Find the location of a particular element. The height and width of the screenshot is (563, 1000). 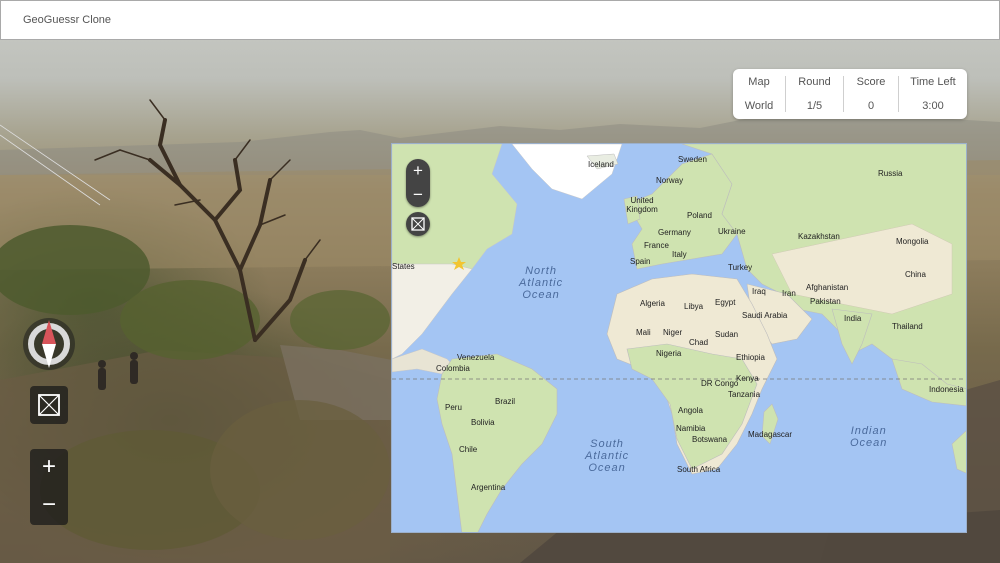

country-label: Poland is located at coordinates (699, 215).